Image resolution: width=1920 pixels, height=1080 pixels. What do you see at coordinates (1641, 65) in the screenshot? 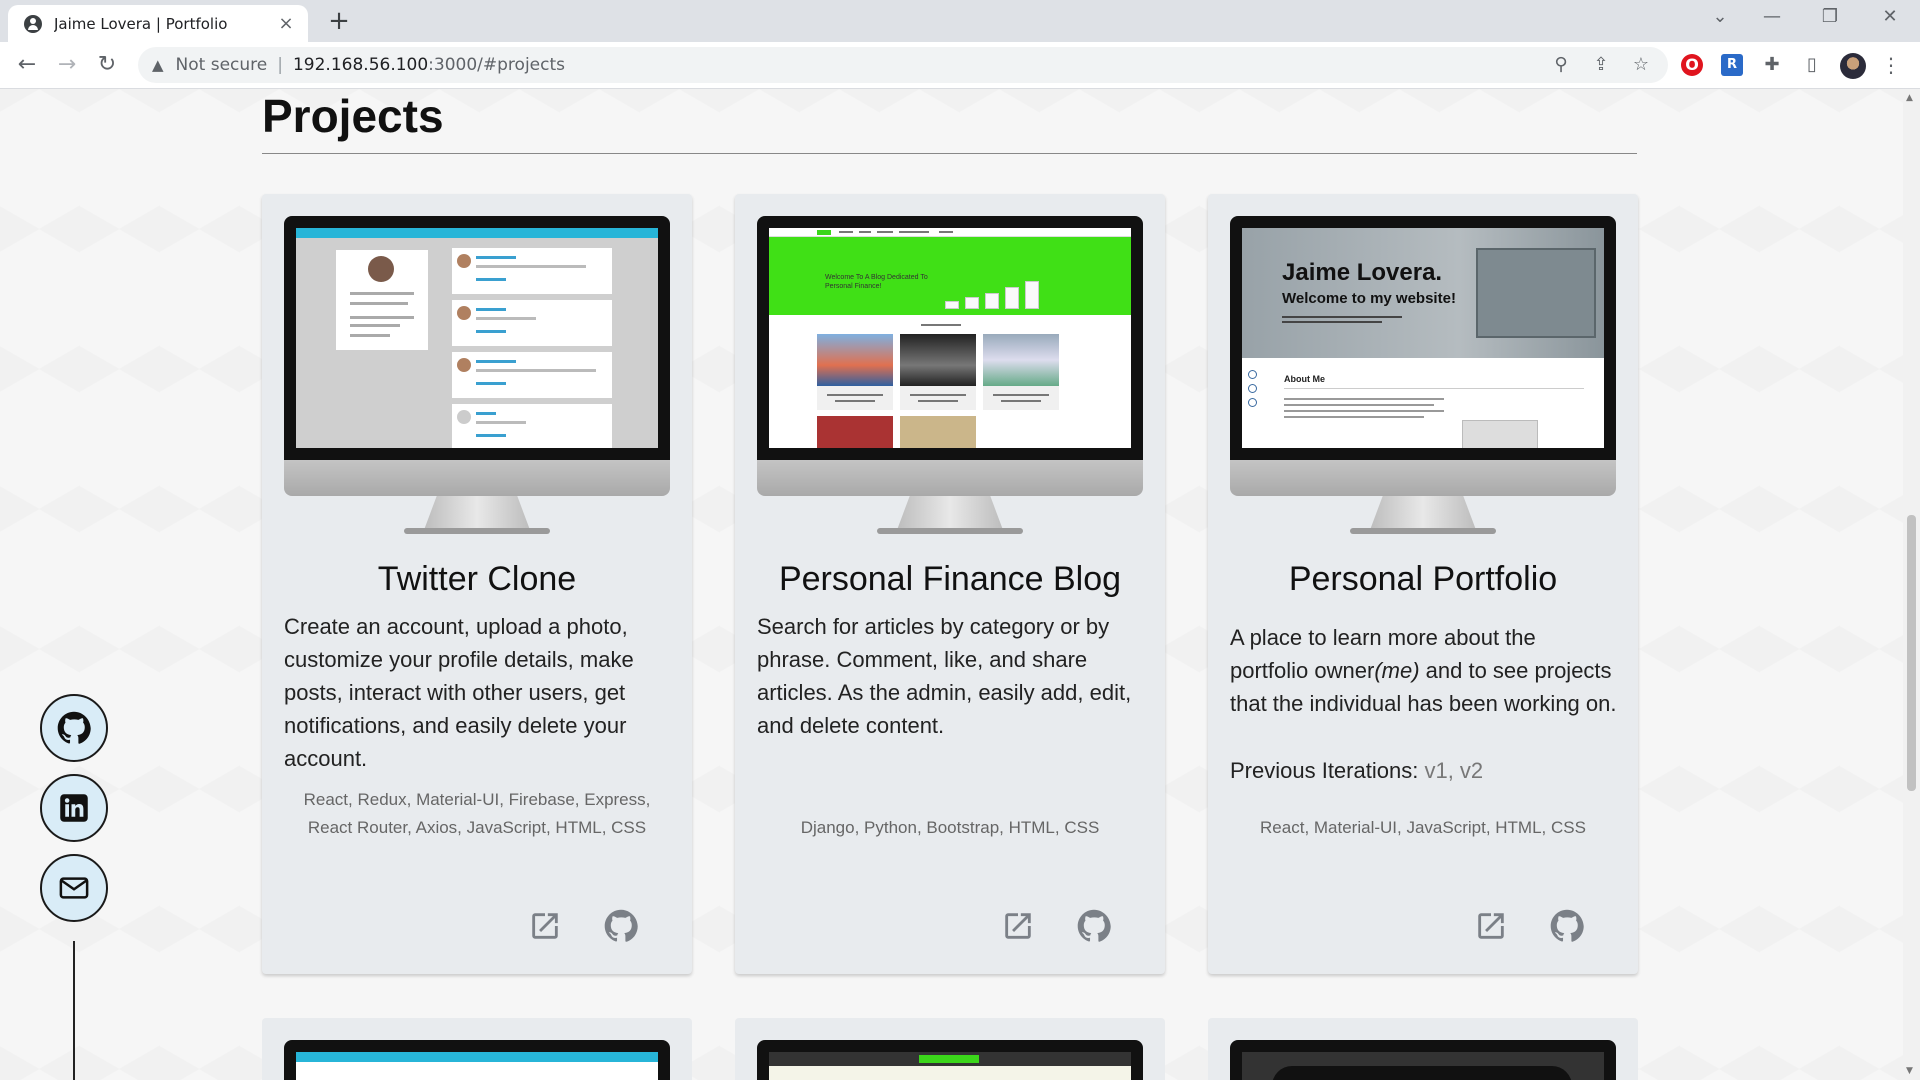
I see `bookmark-star-icon: ☆` at bounding box center [1641, 65].